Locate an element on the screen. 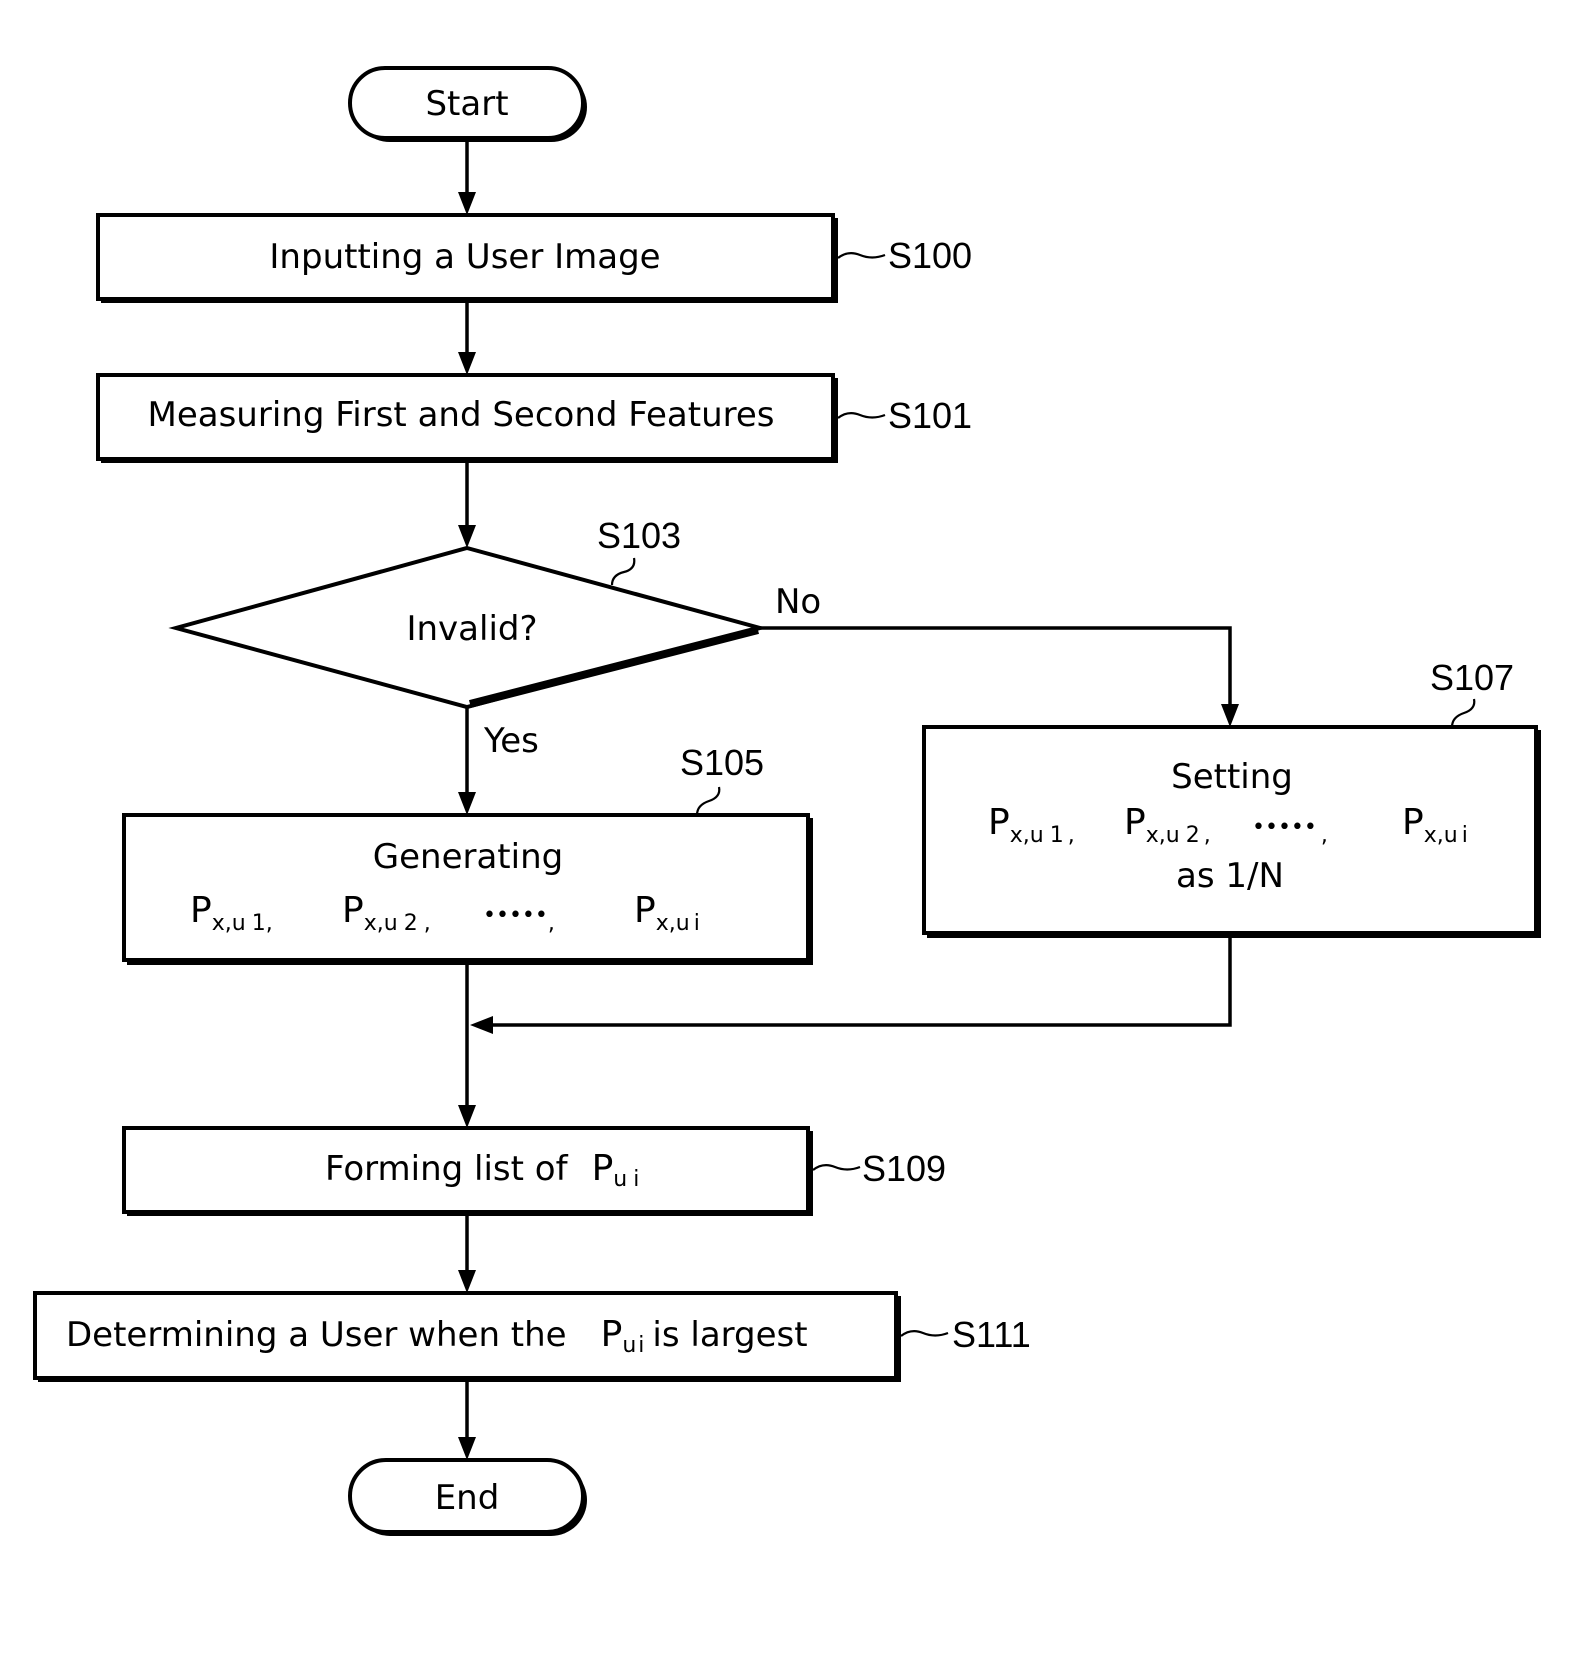 The image size is (1578, 1667). s111-label-prefix: Determining a User when the is located at coordinates (316, 1335).